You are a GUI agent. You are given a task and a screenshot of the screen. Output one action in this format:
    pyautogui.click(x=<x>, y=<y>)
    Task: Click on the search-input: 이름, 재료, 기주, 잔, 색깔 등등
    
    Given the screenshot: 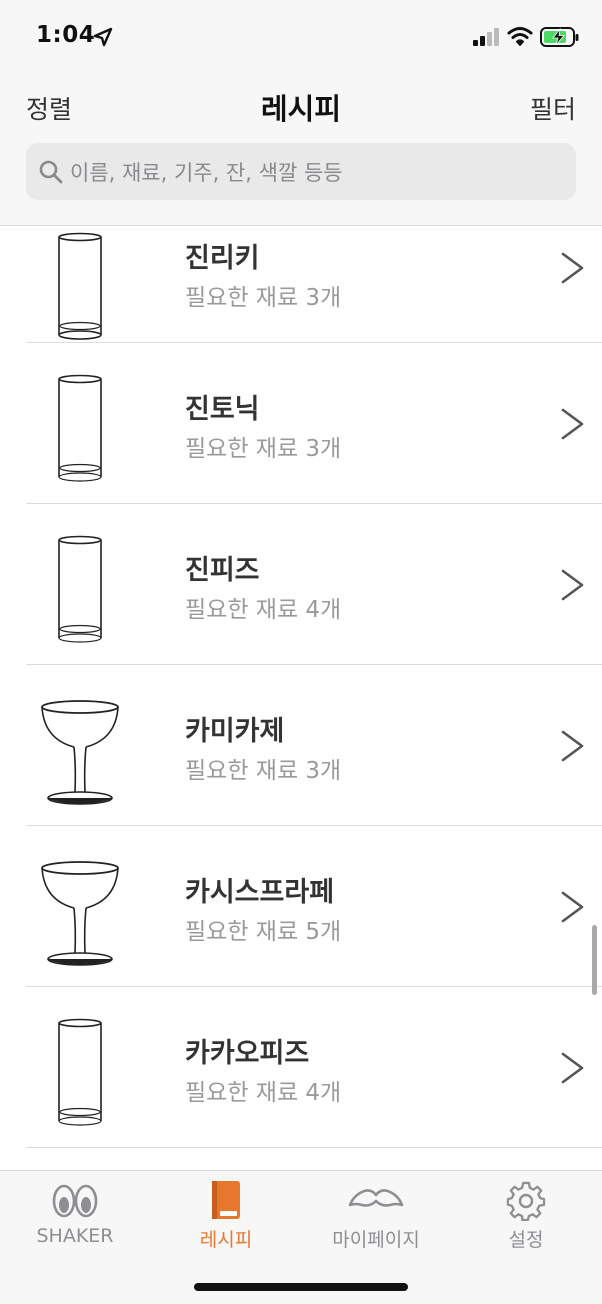 What is the action you would take?
    pyautogui.click(x=301, y=171)
    